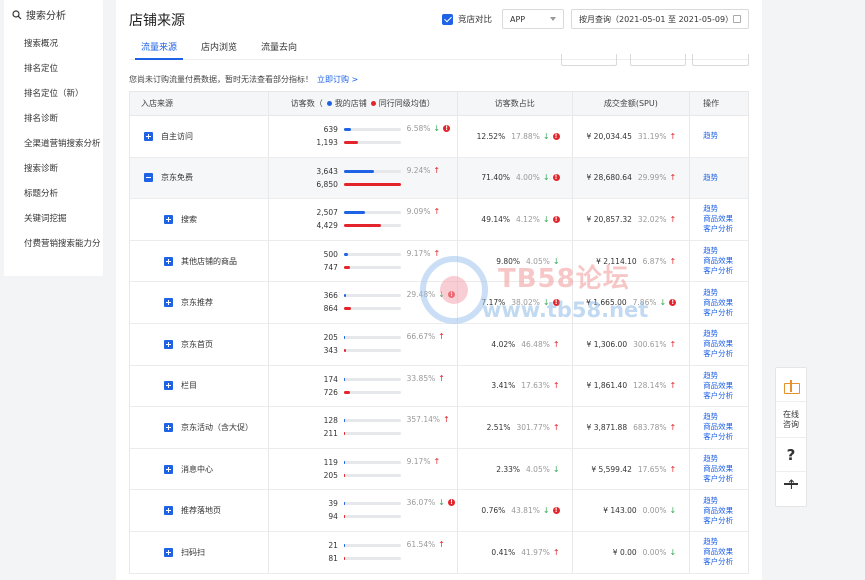  I want to click on amount-change: 17.65%, so click(652, 469).